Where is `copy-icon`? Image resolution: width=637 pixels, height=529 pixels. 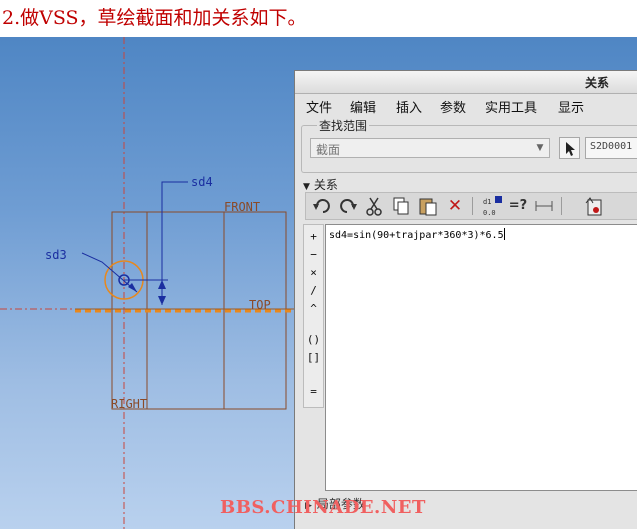 copy-icon is located at coordinates (401, 206).